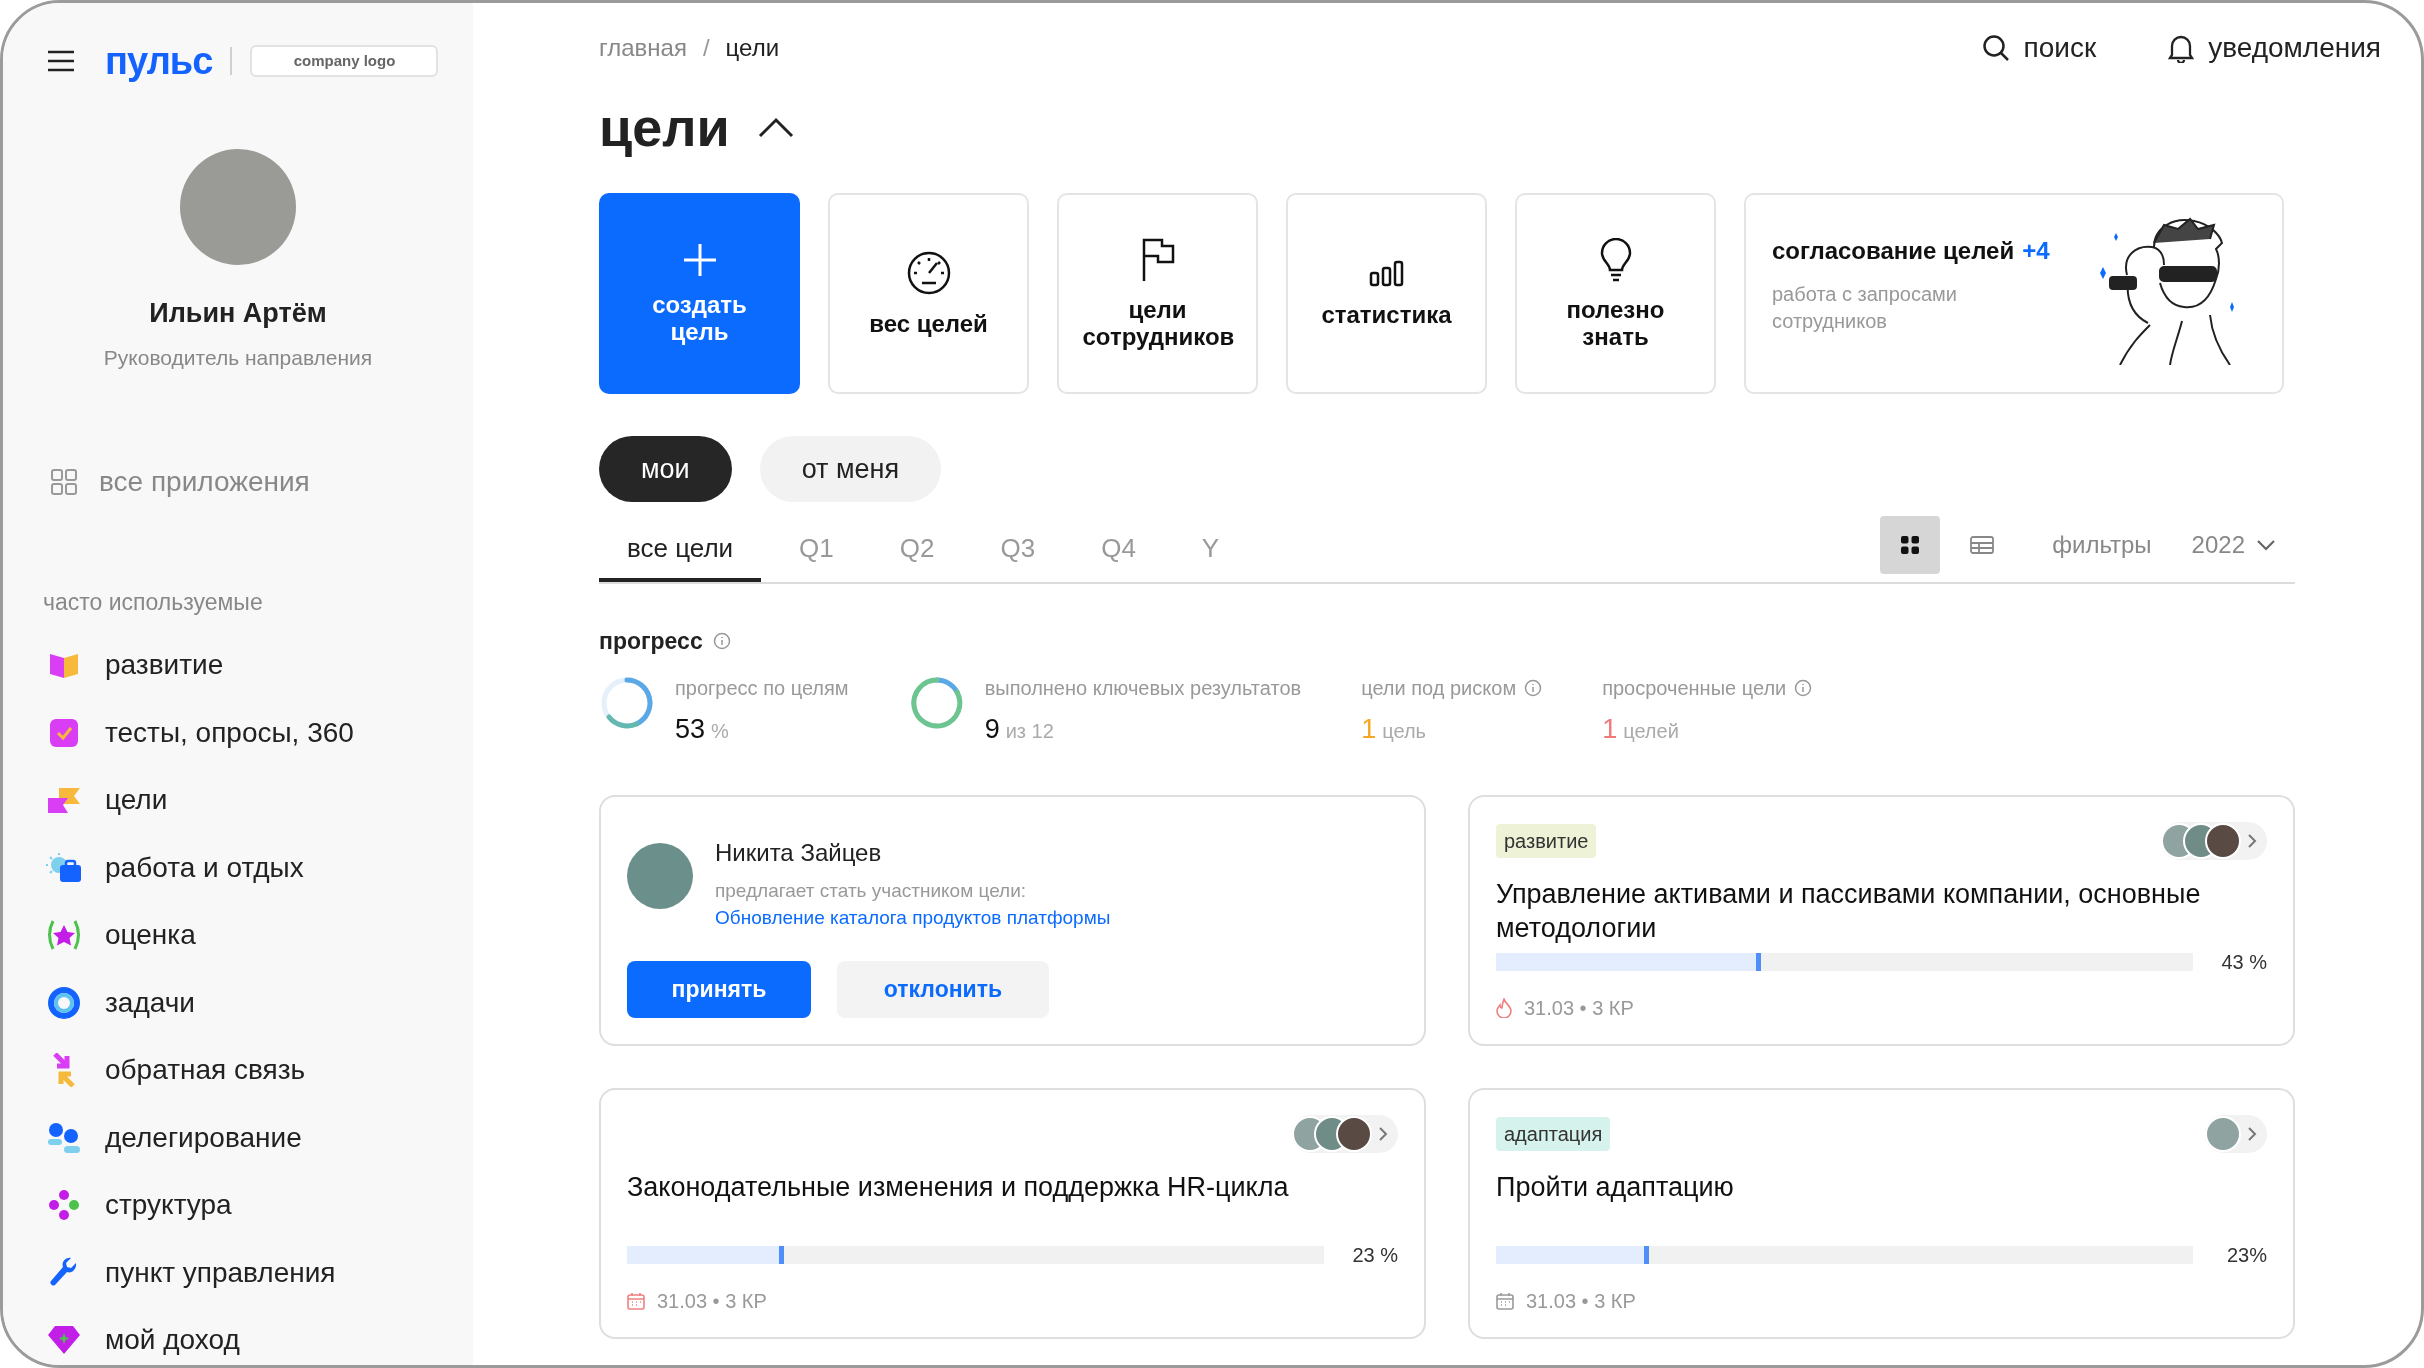 Image resolution: width=2424 pixels, height=1368 pixels. What do you see at coordinates (2014, 293) in the screenshot?
I see `approval-banner: согласование целей +4 работа с запросами сотрудников` at bounding box center [2014, 293].